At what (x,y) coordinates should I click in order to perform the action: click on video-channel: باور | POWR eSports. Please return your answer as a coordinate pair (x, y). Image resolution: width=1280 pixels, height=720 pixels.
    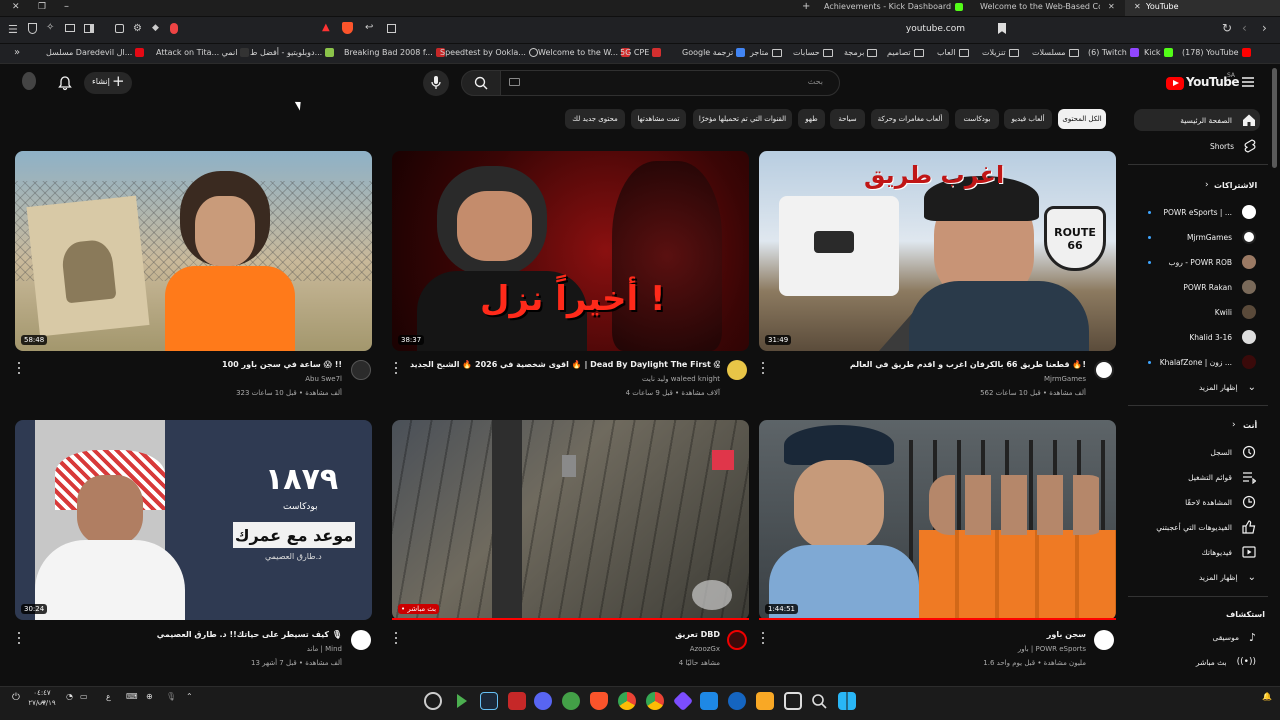
    Looking at the image, I should click on (976, 649).